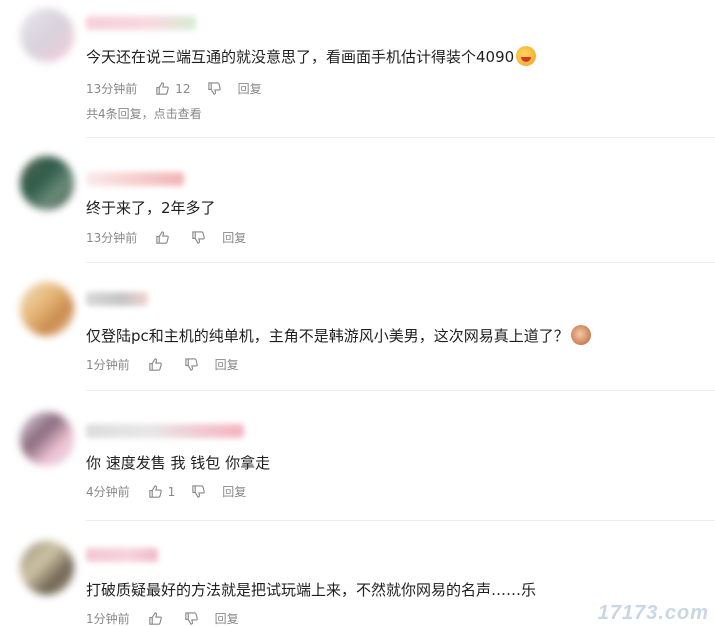 The image size is (715, 627). Describe the element at coordinates (183, 88) in the screenshot. I see `like-count: 12` at that location.